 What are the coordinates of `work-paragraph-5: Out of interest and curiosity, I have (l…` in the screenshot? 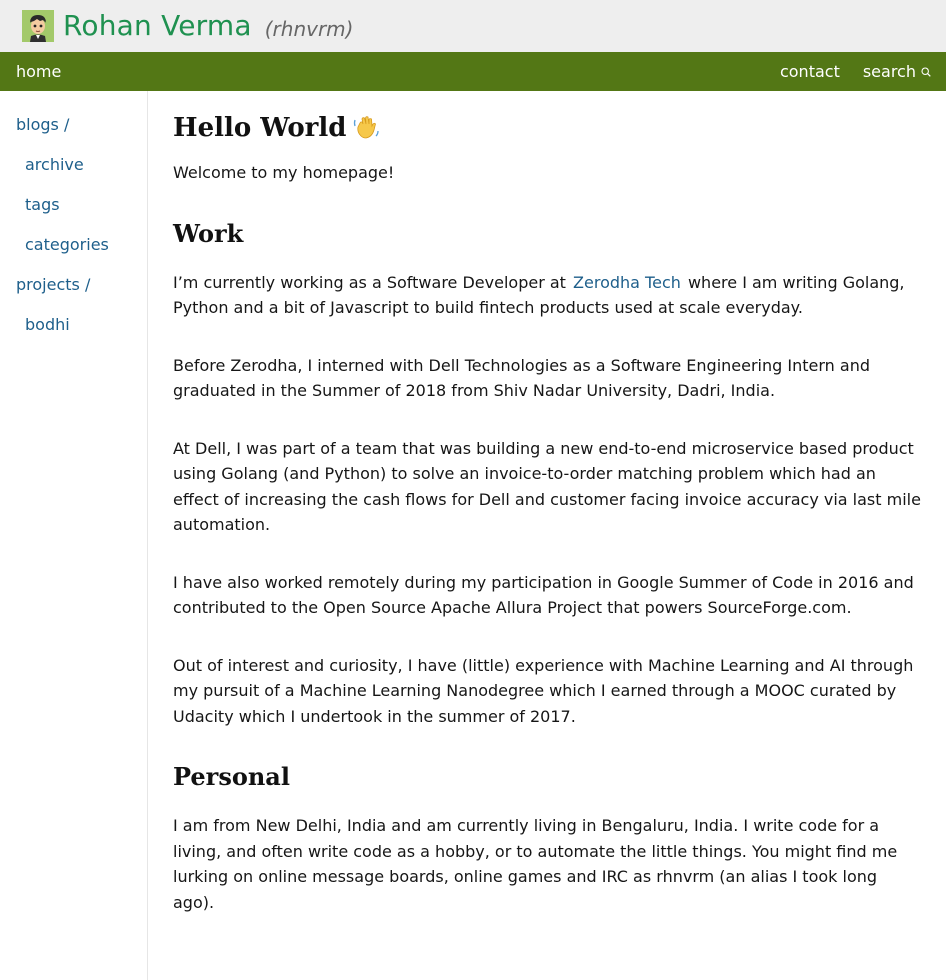 It's located at (543, 690).